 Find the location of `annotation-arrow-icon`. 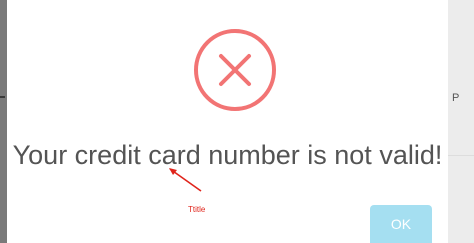

annotation-arrow-icon is located at coordinates (185, 180).